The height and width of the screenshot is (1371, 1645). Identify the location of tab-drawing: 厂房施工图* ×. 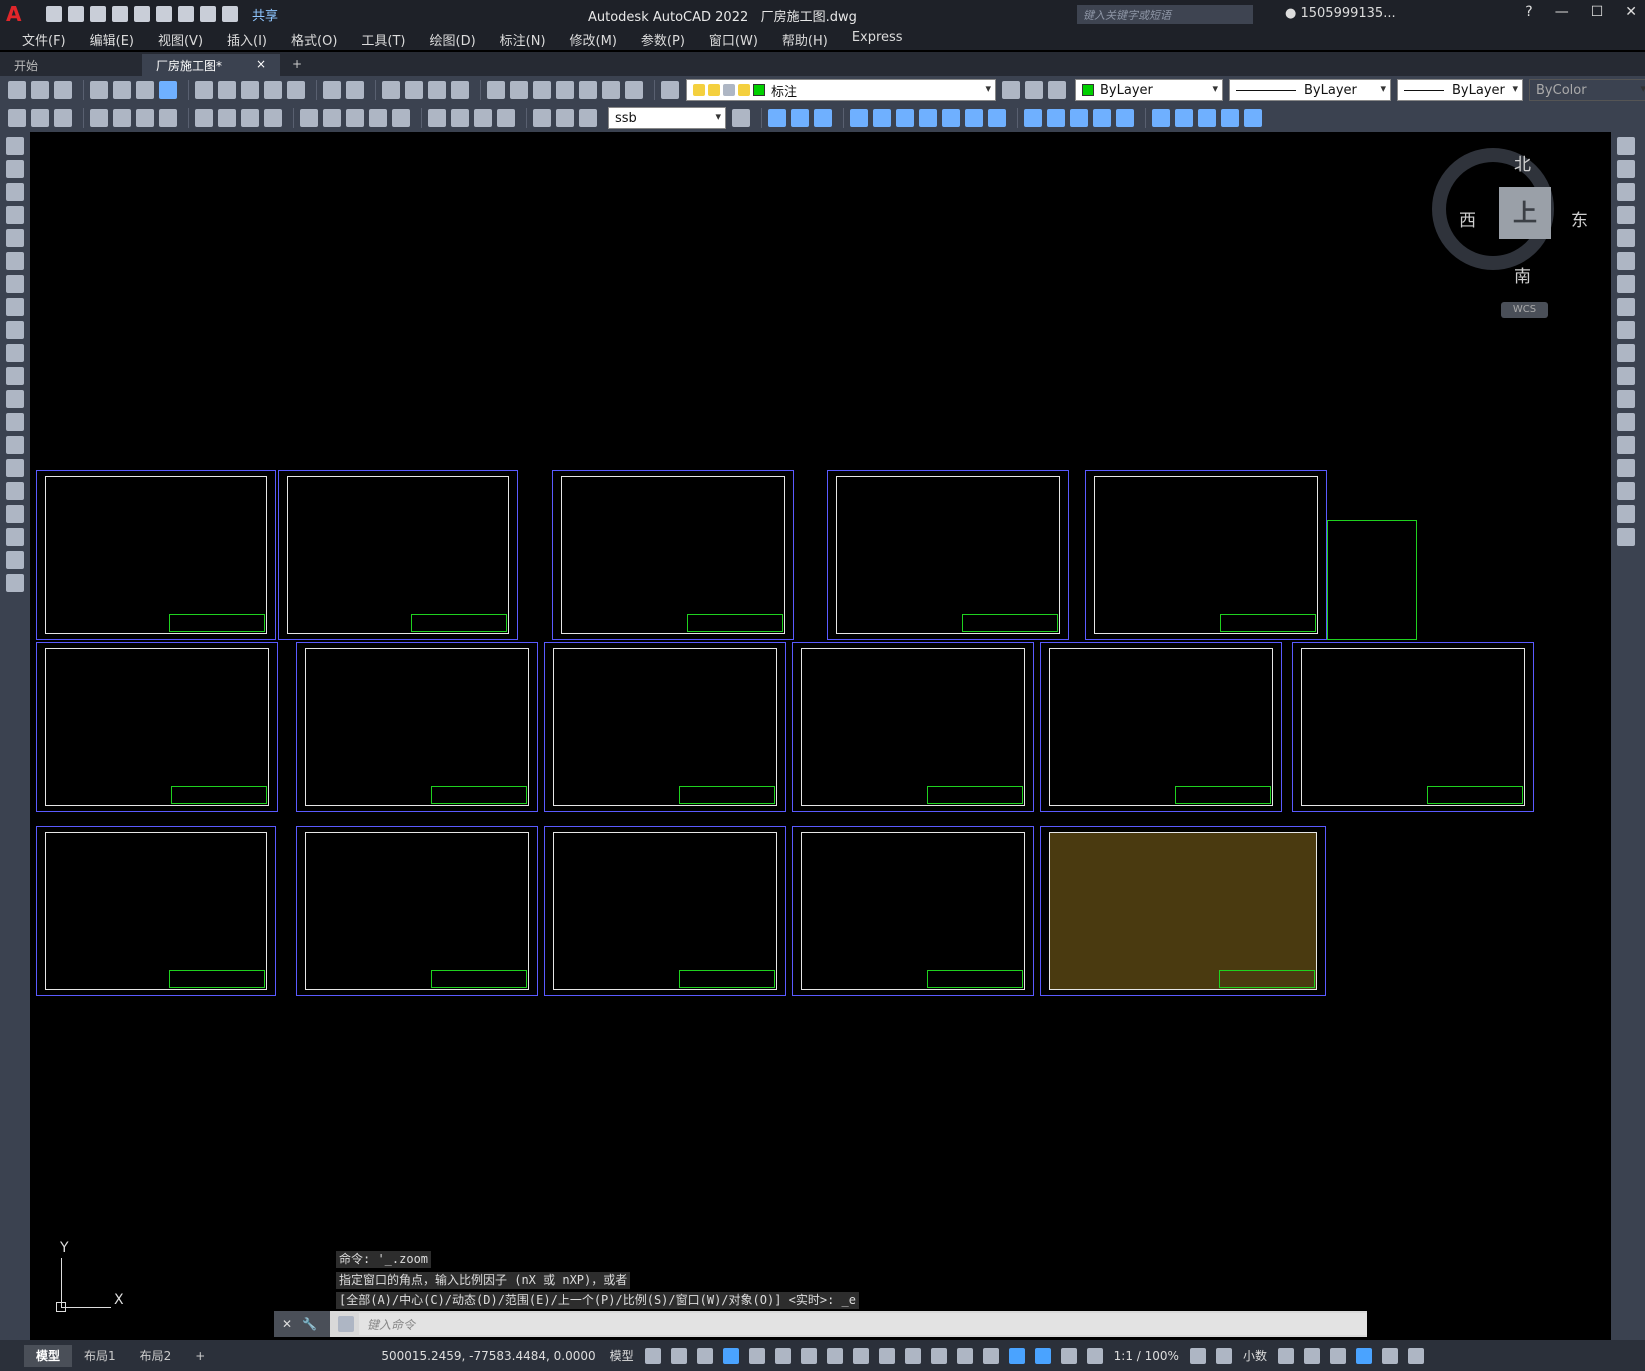
(211, 65).